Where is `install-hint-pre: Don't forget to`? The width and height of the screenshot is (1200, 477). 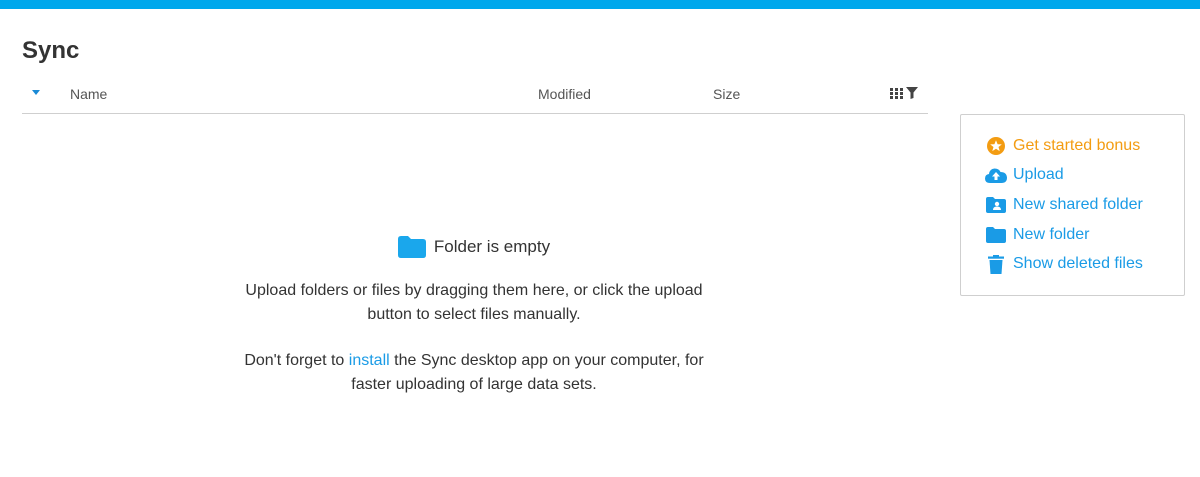
install-hint-pre: Don't forget to is located at coordinates (296, 360).